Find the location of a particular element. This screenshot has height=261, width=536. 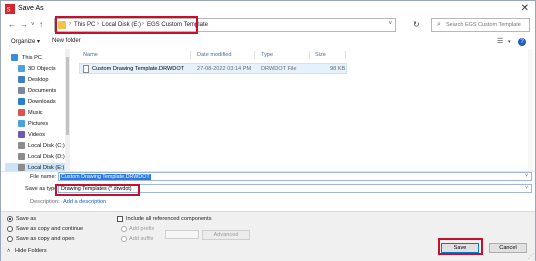

sidebar-item-documents: Documents is located at coordinates (35, 91).